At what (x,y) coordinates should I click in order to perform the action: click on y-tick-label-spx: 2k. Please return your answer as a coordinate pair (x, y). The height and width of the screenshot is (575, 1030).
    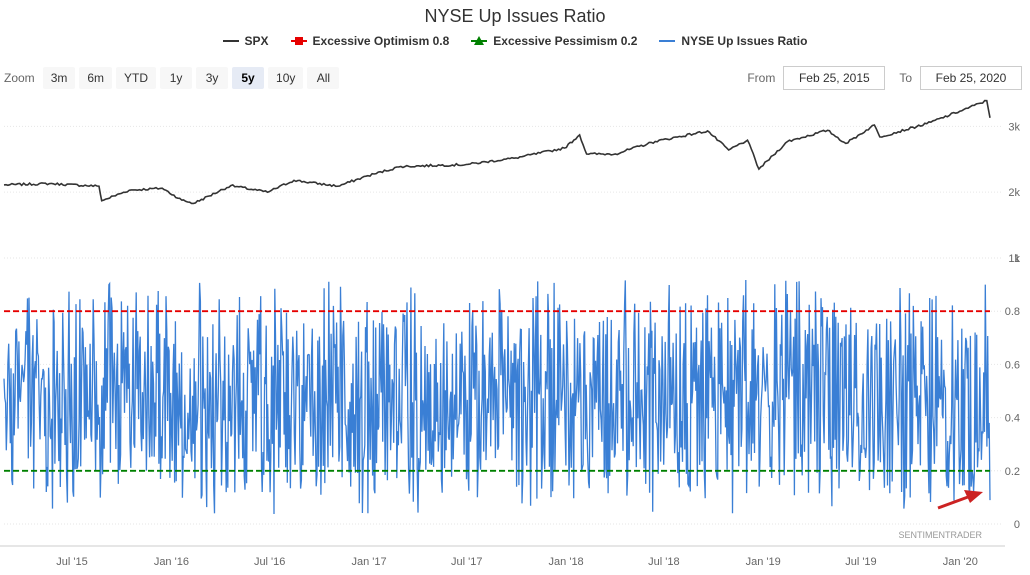
    Looking at the image, I should click on (1014, 193).